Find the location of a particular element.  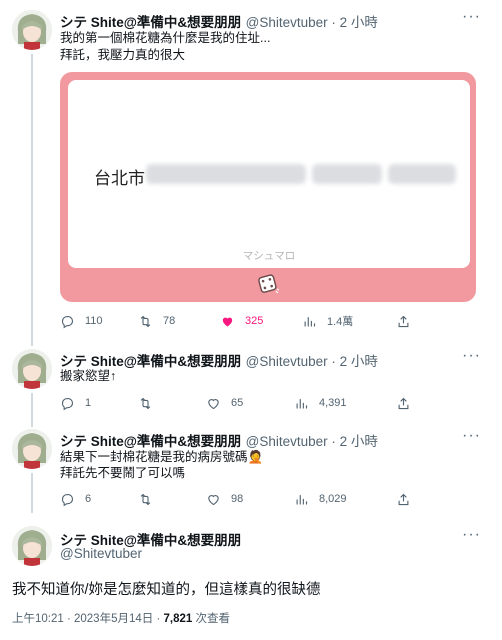

reply-button: 110 is located at coordinates (81, 321).